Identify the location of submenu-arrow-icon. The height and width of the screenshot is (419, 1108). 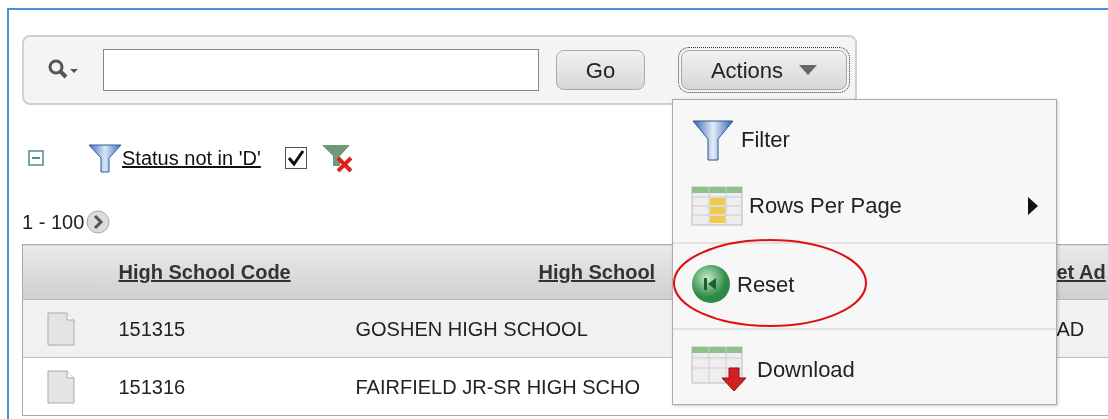
(1033, 205).